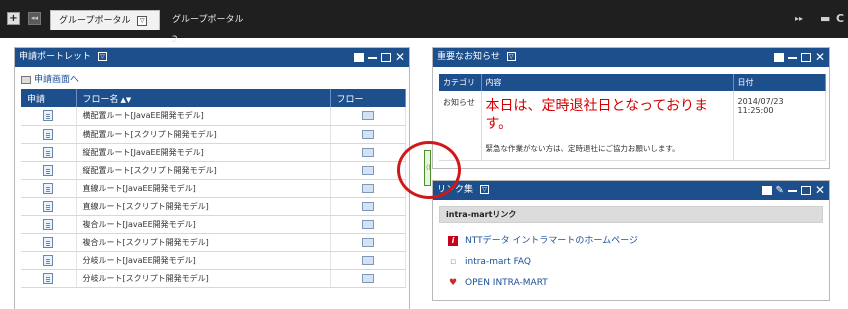  Describe the element at coordinates (26, 79) in the screenshot. I see `screen-icon` at that location.